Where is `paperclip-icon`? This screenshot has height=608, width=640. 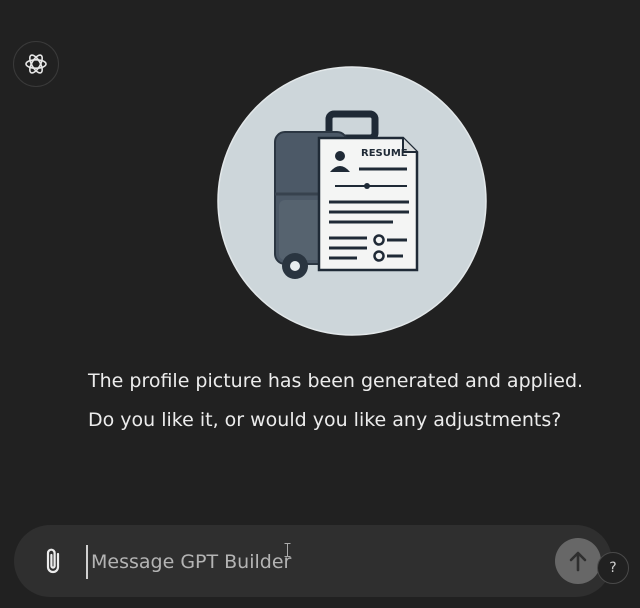
paperclip-icon is located at coordinates (53, 561).